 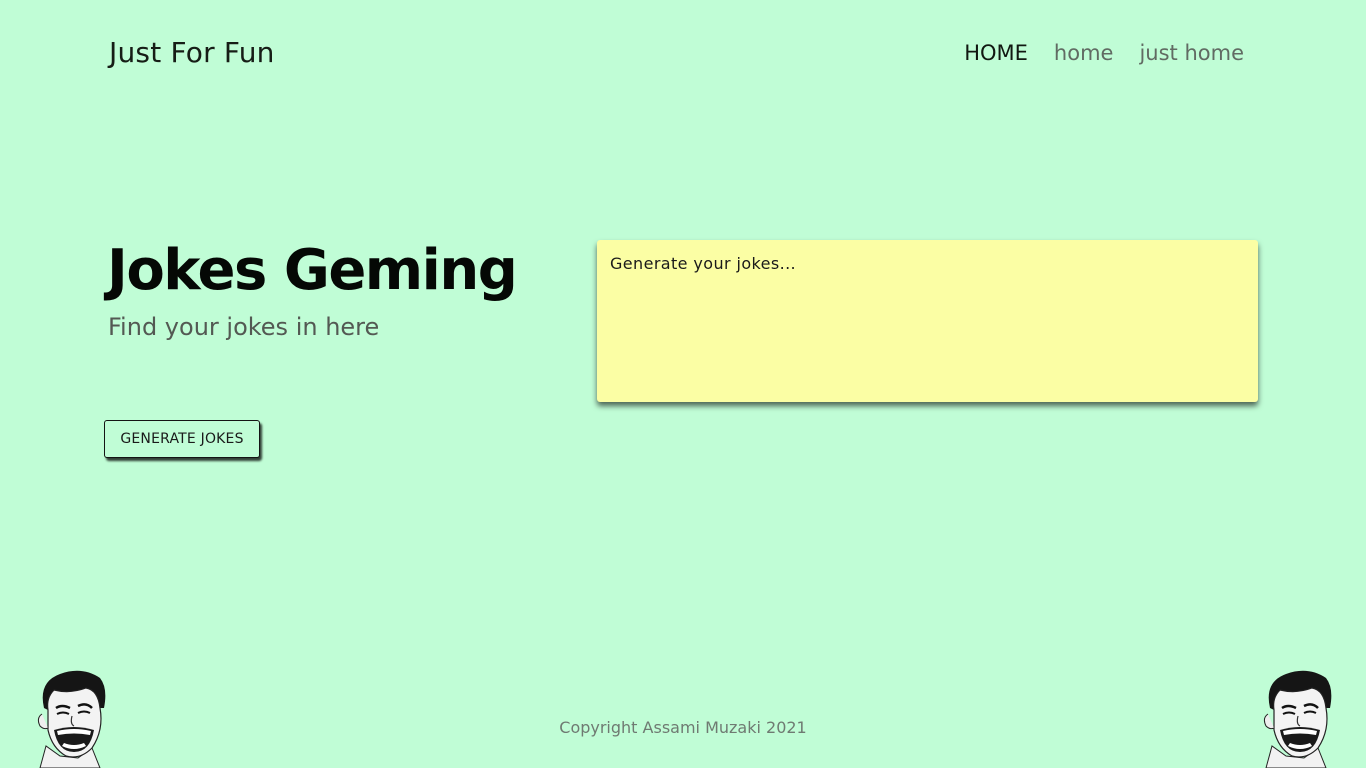 I want to click on hero-title: Jokes Geming, so click(x=312, y=270).